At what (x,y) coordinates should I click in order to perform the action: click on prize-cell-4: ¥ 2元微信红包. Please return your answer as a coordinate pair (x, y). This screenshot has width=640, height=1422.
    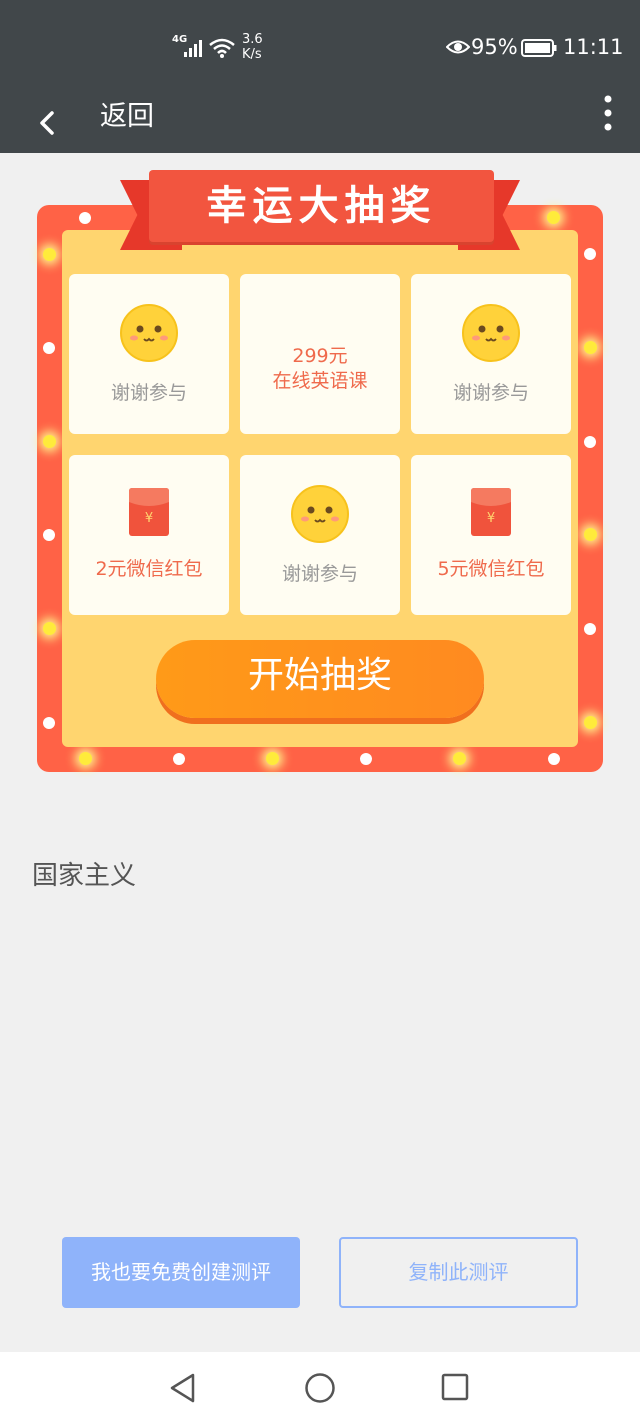
    Looking at the image, I should click on (149, 535).